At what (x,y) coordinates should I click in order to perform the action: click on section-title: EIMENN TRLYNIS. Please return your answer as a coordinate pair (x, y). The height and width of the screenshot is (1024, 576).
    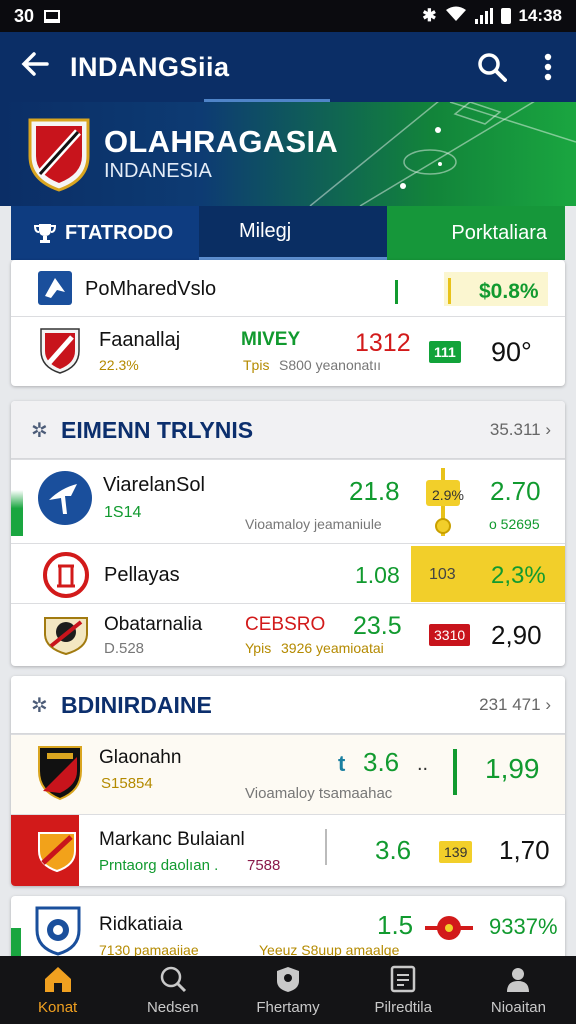
    Looking at the image, I should click on (157, 430).